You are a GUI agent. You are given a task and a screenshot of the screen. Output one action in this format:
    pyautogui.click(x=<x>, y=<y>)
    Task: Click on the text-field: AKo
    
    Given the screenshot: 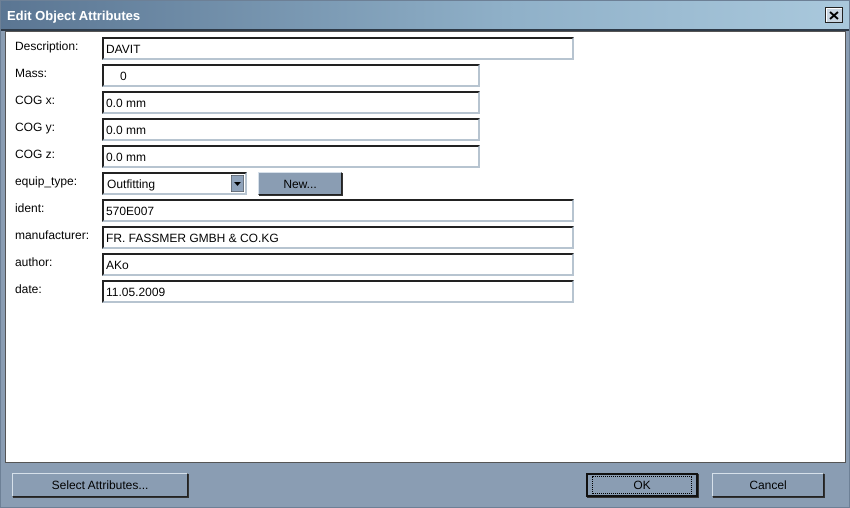 What is the action you would take?
    pyautogui.click(x=338, y=264)
    